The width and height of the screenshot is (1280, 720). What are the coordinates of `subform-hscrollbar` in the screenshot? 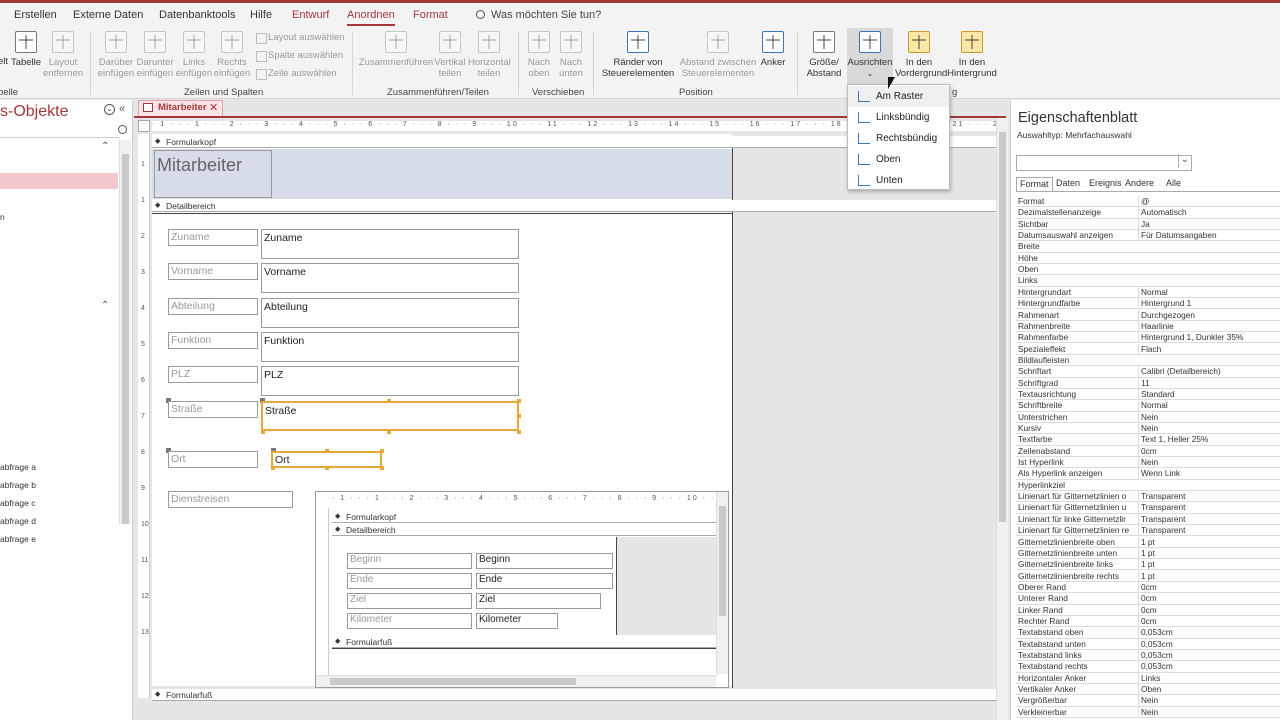 It's located at (516, 681).